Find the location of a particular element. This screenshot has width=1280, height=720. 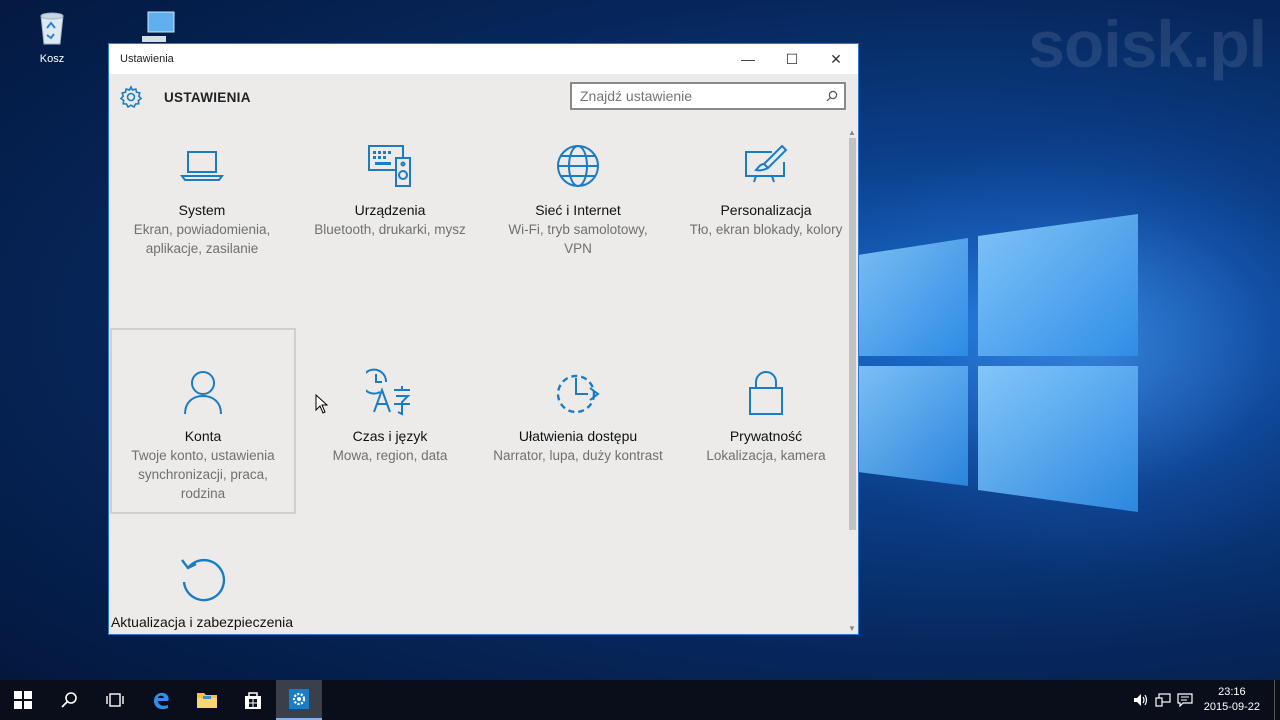

edge-browser-icon is located at coordinates (161, 701).